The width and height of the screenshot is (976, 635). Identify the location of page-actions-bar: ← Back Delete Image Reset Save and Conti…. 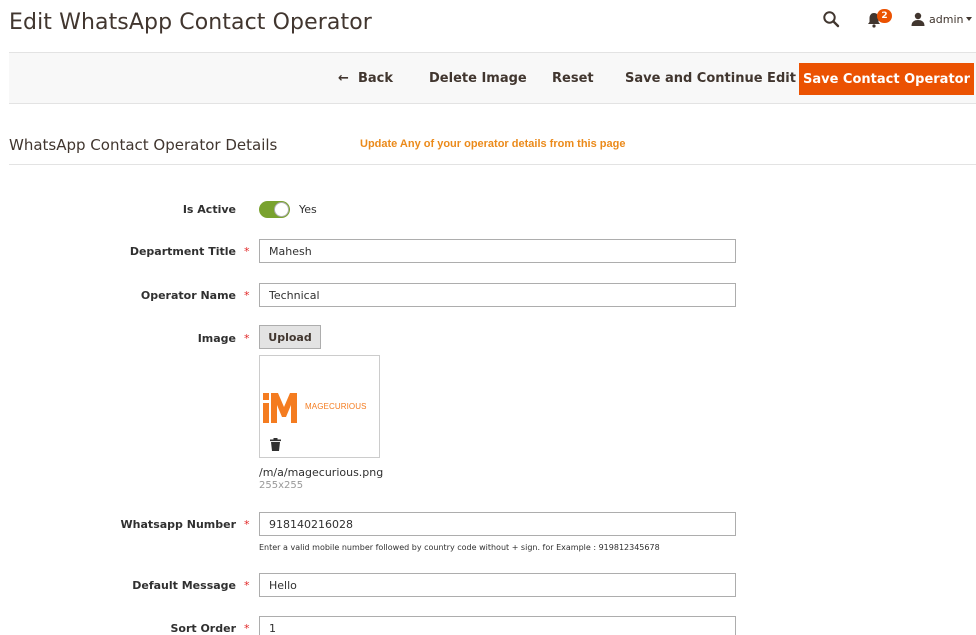
(492, 78).